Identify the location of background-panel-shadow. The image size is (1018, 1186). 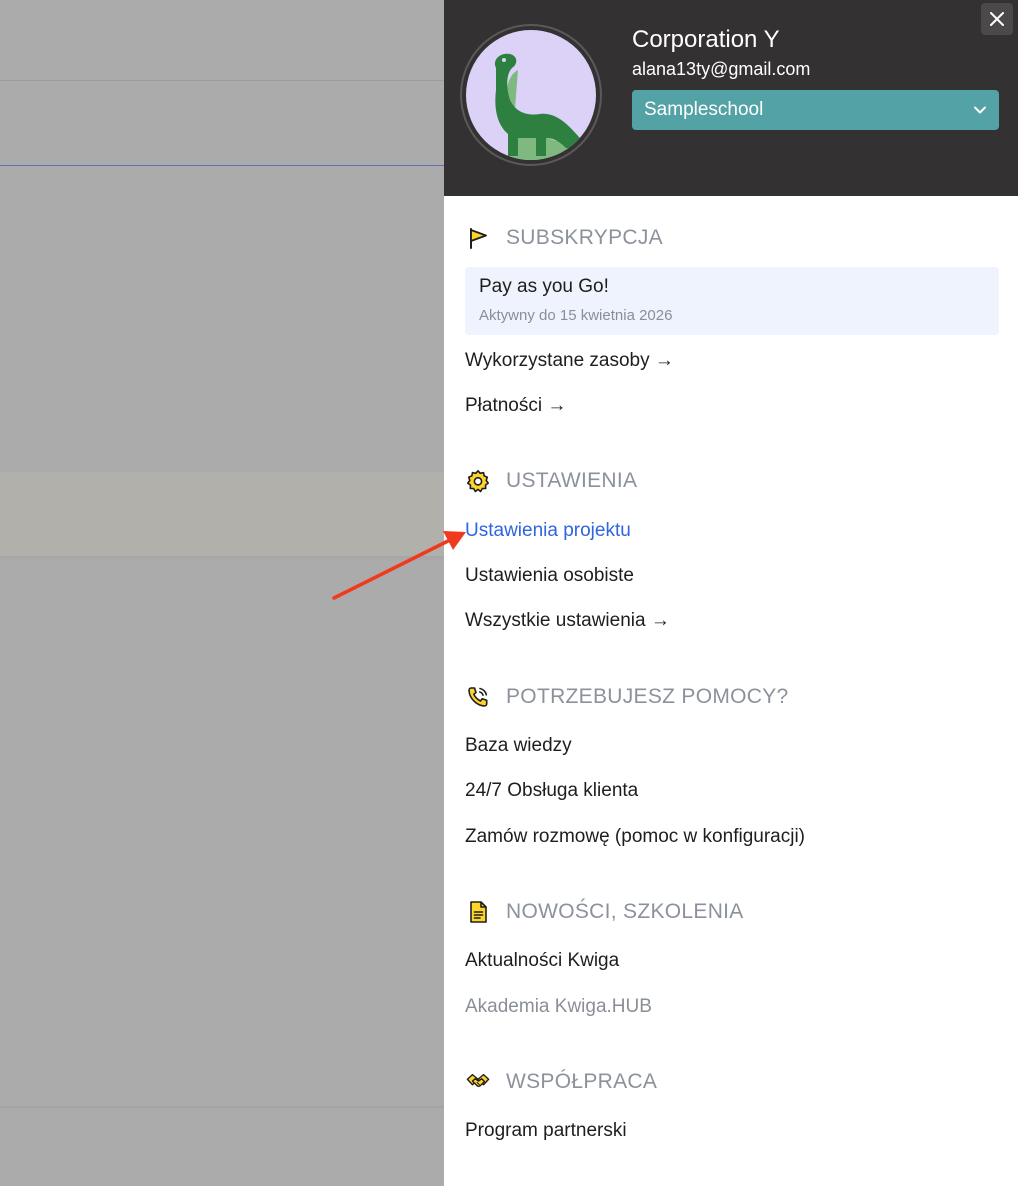
(222, 559).